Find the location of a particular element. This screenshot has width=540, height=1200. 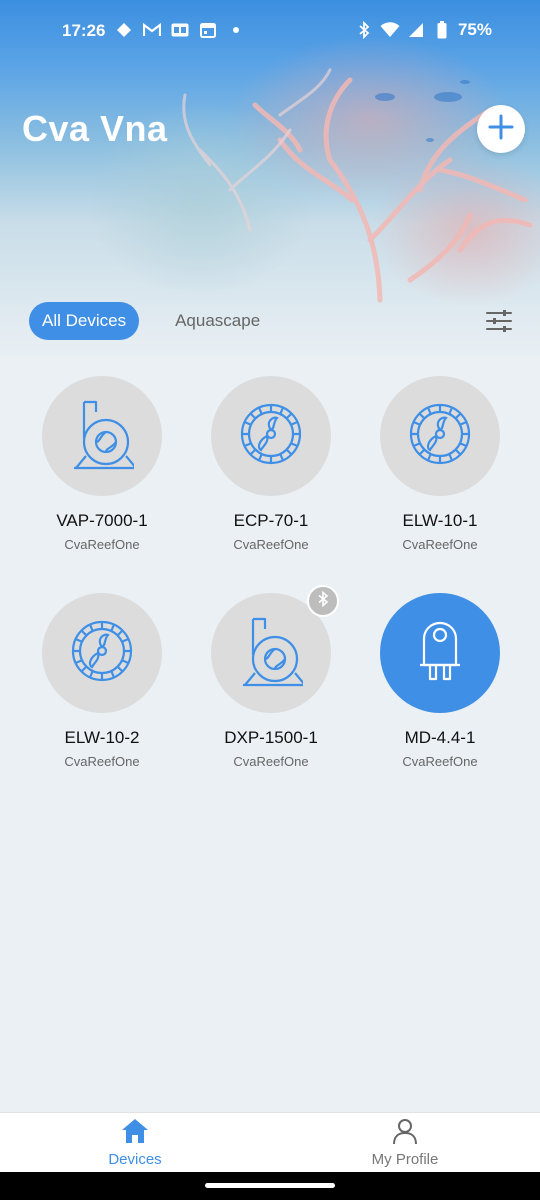

device-card: DXP-1500-1 CvaReefOne is located at coordinates (271, 677).